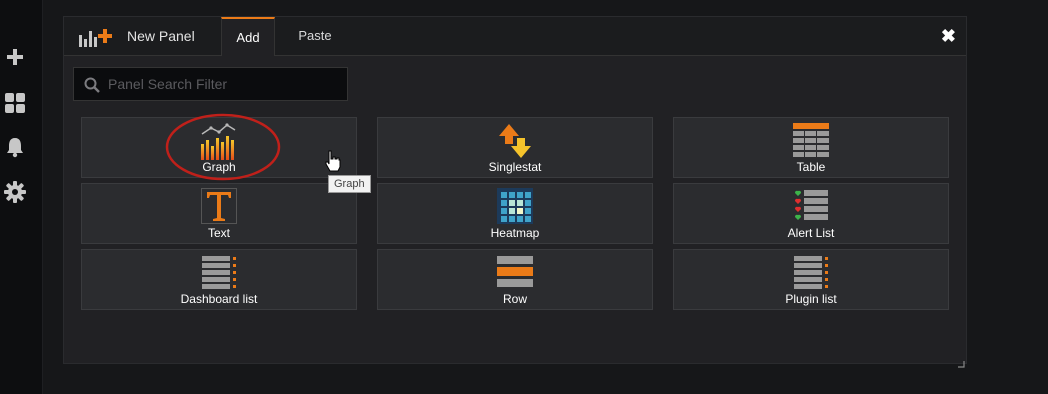 Image resolution: width=1048 pixels, height=394 pixels. What do you see at coordinates (161, 36) in the screenshot?
I see `panel-title: New Panel` at bounding box center [161, 36].